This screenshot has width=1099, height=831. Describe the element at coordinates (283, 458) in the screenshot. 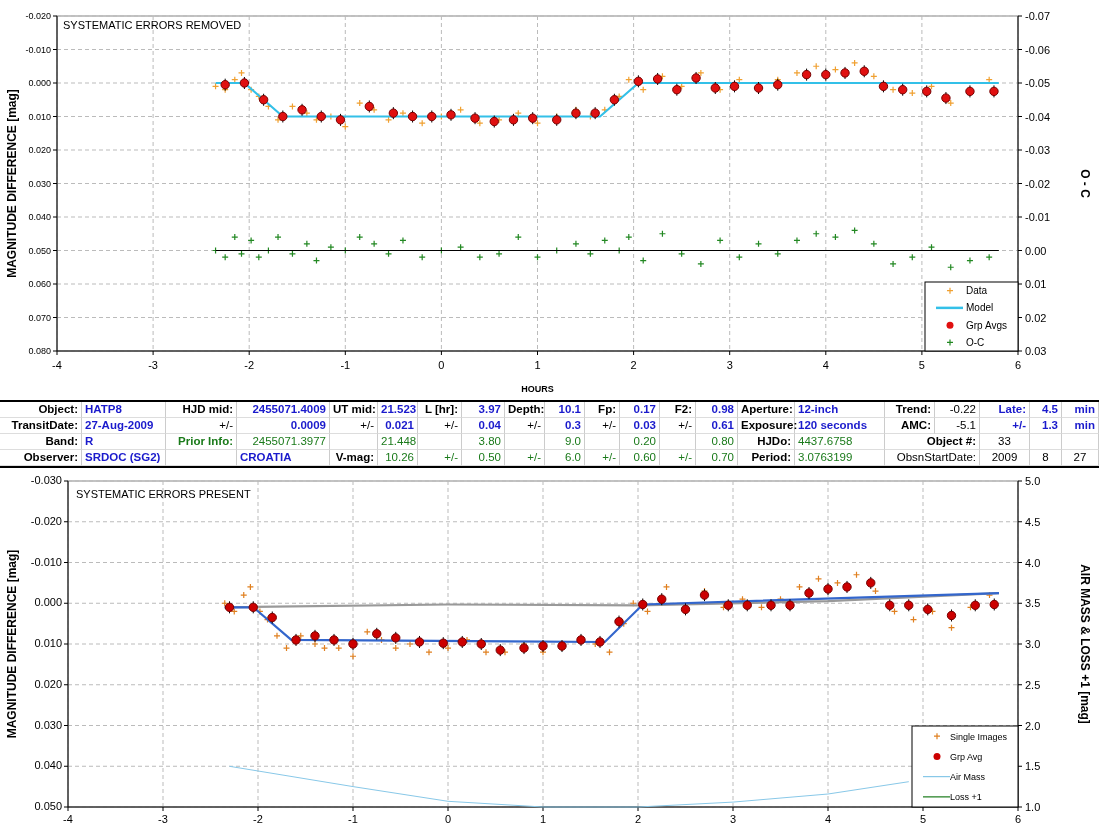

I see `field-value: CROATIA` at that location.